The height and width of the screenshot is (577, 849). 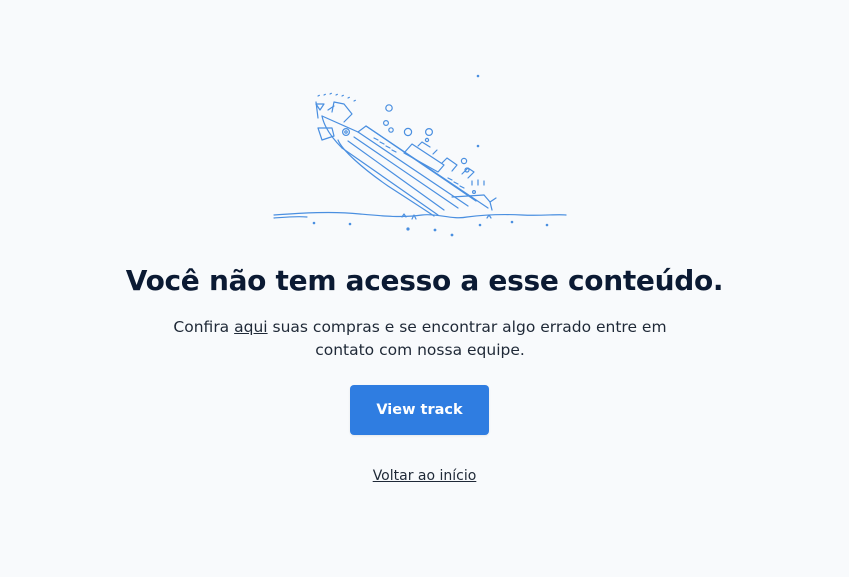 What do you see at coordinates (204, 327) in the screenshot?
I see `description-text-start: Confira` at bounding box center [204, 327].